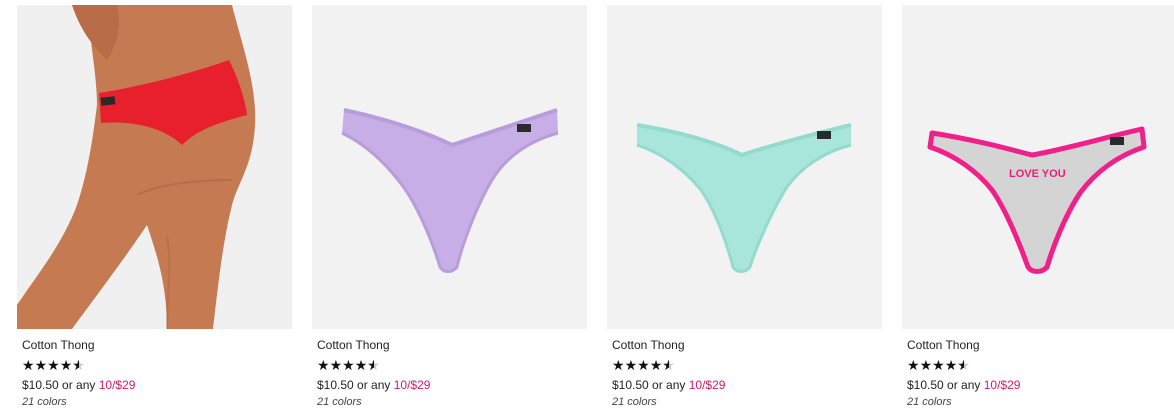 The height and width of the screenshot is (419, 1174). Describe the element at coordinates (1037, 174) in the screenshot. I see `love-you-print: LOVE YOU` at that location.